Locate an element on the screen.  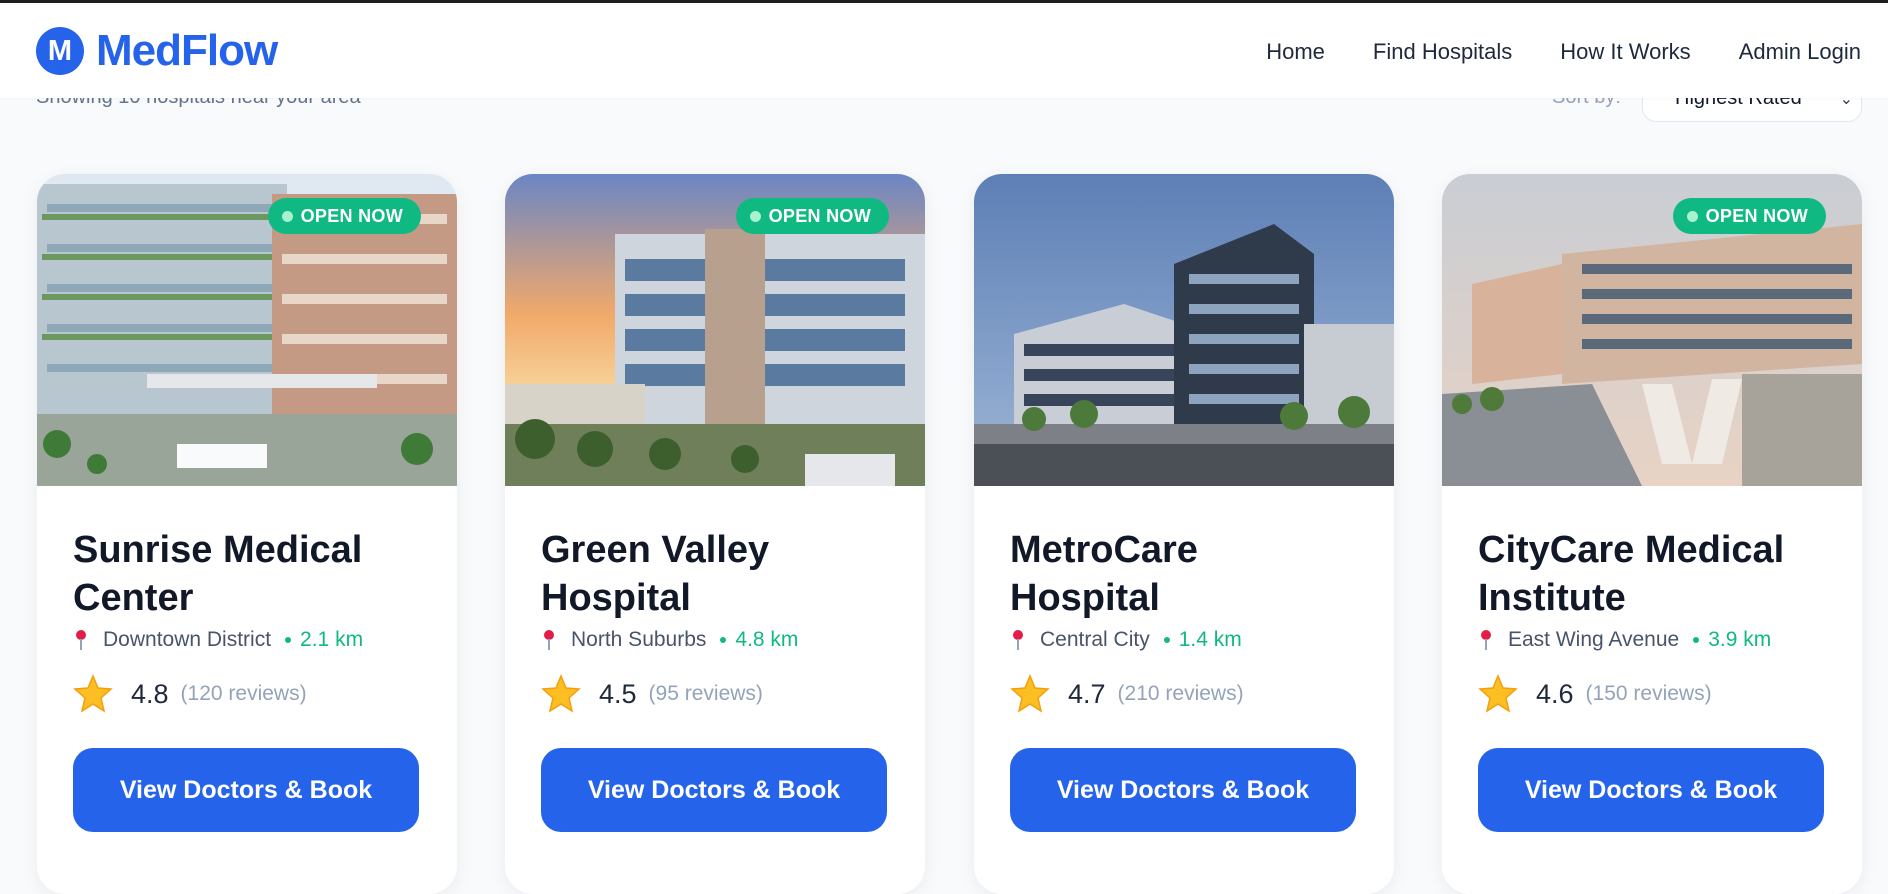
location-row: Central City 1.4 km is located at coordinates (1184, 640).